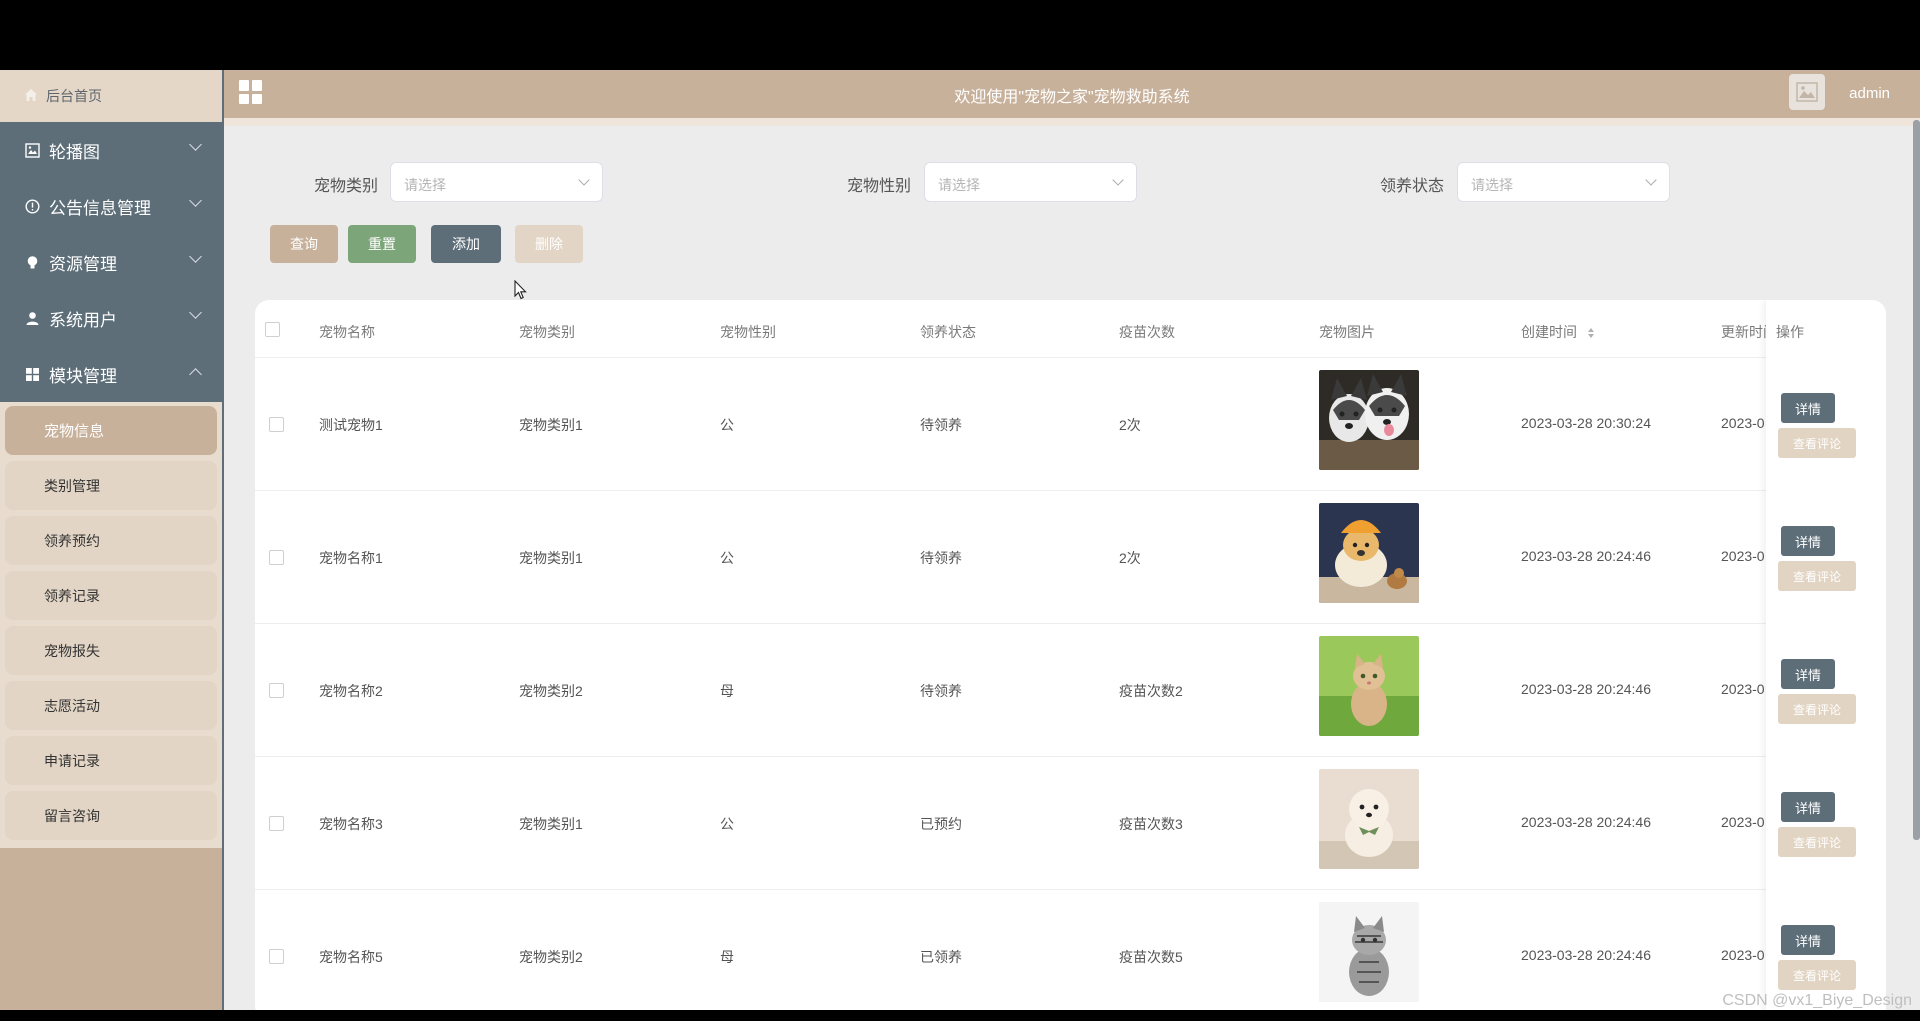 Image resolution: width=1920 pixels, height=1021 pixels. I want to click on sidebar-group-modules: 模块管理, so click(111, 374).